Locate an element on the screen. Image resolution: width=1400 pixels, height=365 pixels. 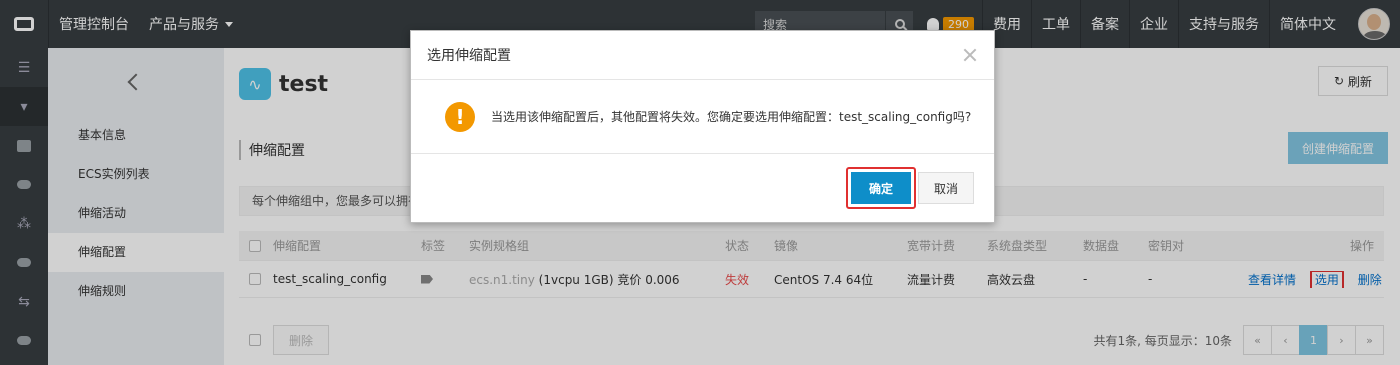
warning-icon: ! is located at coordinates (460, 116).